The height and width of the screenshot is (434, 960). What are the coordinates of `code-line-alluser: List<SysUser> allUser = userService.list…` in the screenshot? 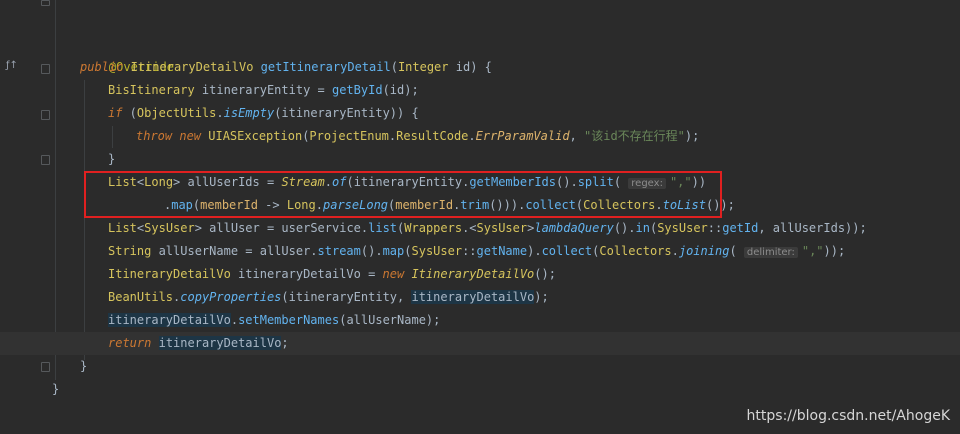 It's located at (487, 228).